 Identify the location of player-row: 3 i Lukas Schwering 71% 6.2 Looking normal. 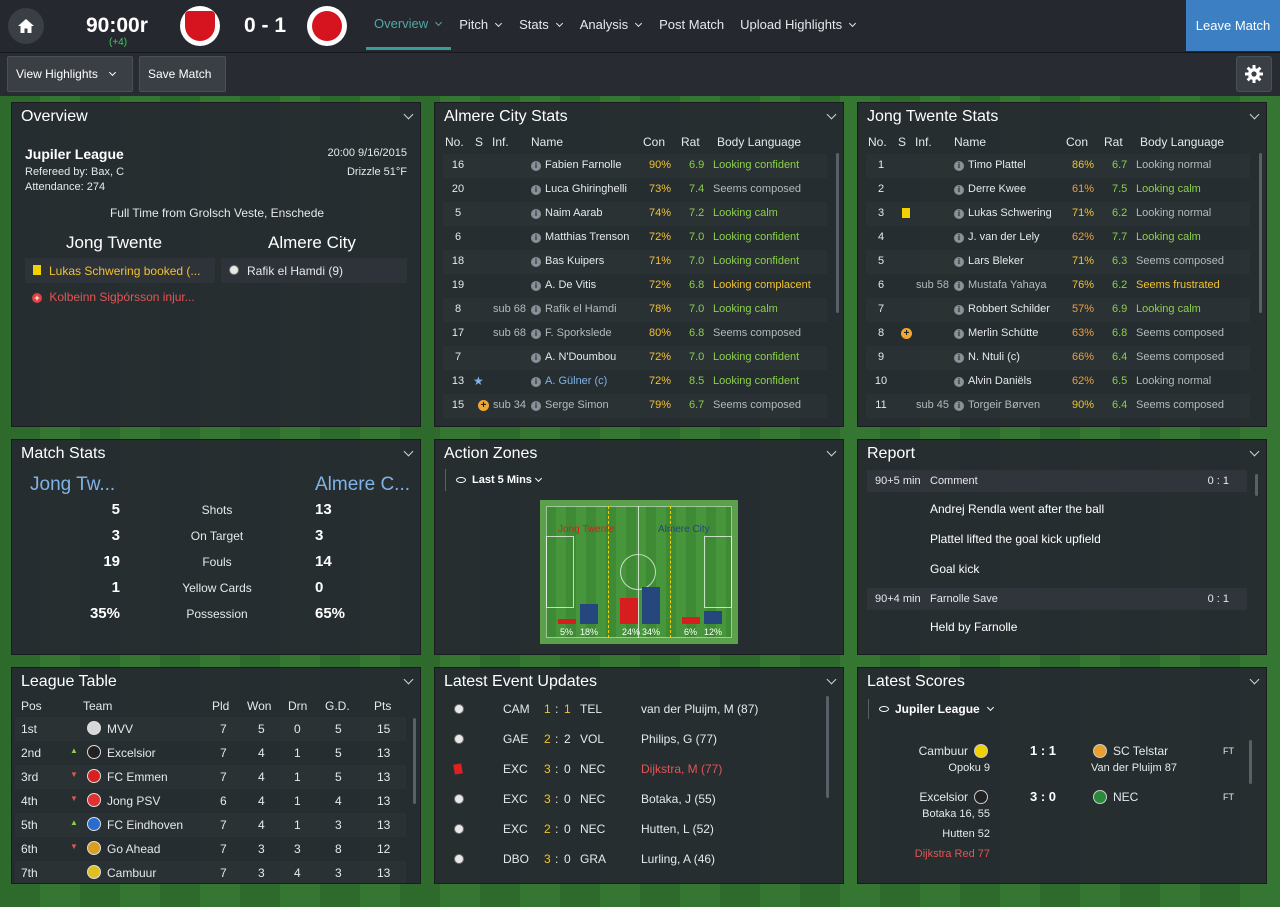
(1058, 214).